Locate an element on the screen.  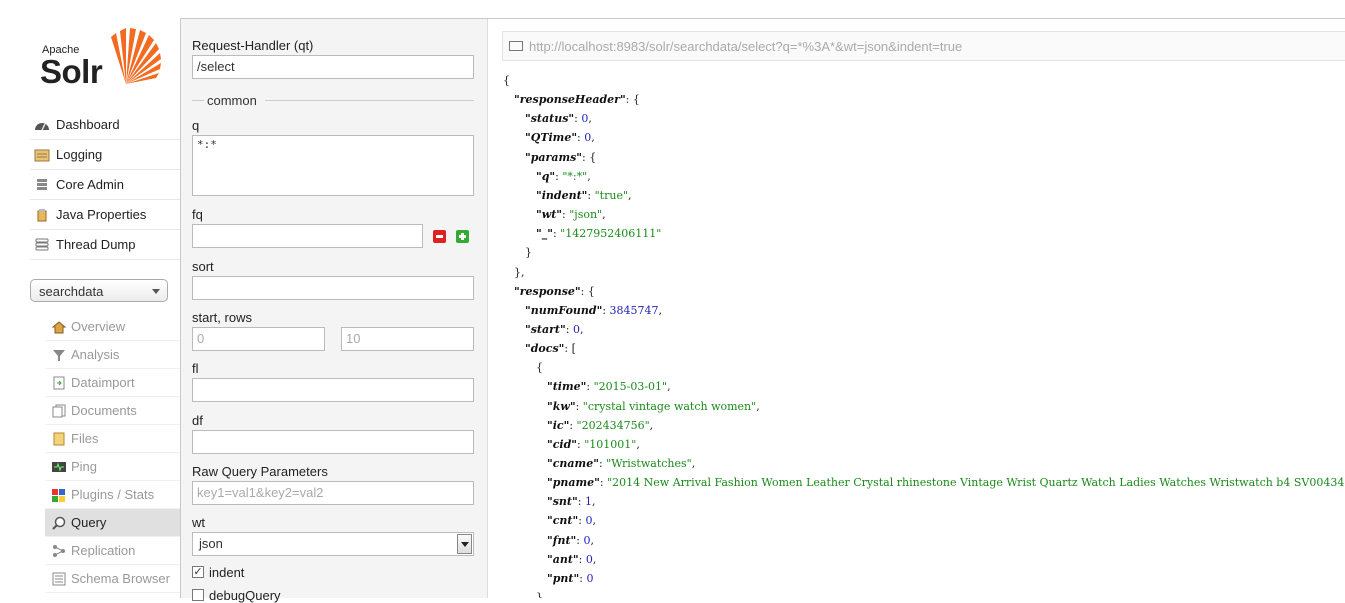
json-line: } is located at coordinates (528, 252).